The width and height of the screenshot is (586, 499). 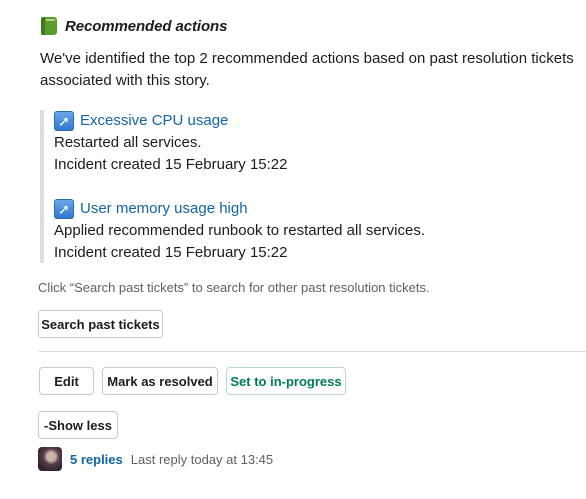 What do you see at coordinates (154, 121) in the screenshot?
I see `action-link: Excessive CPU usage` at bounding box center [154, 121].